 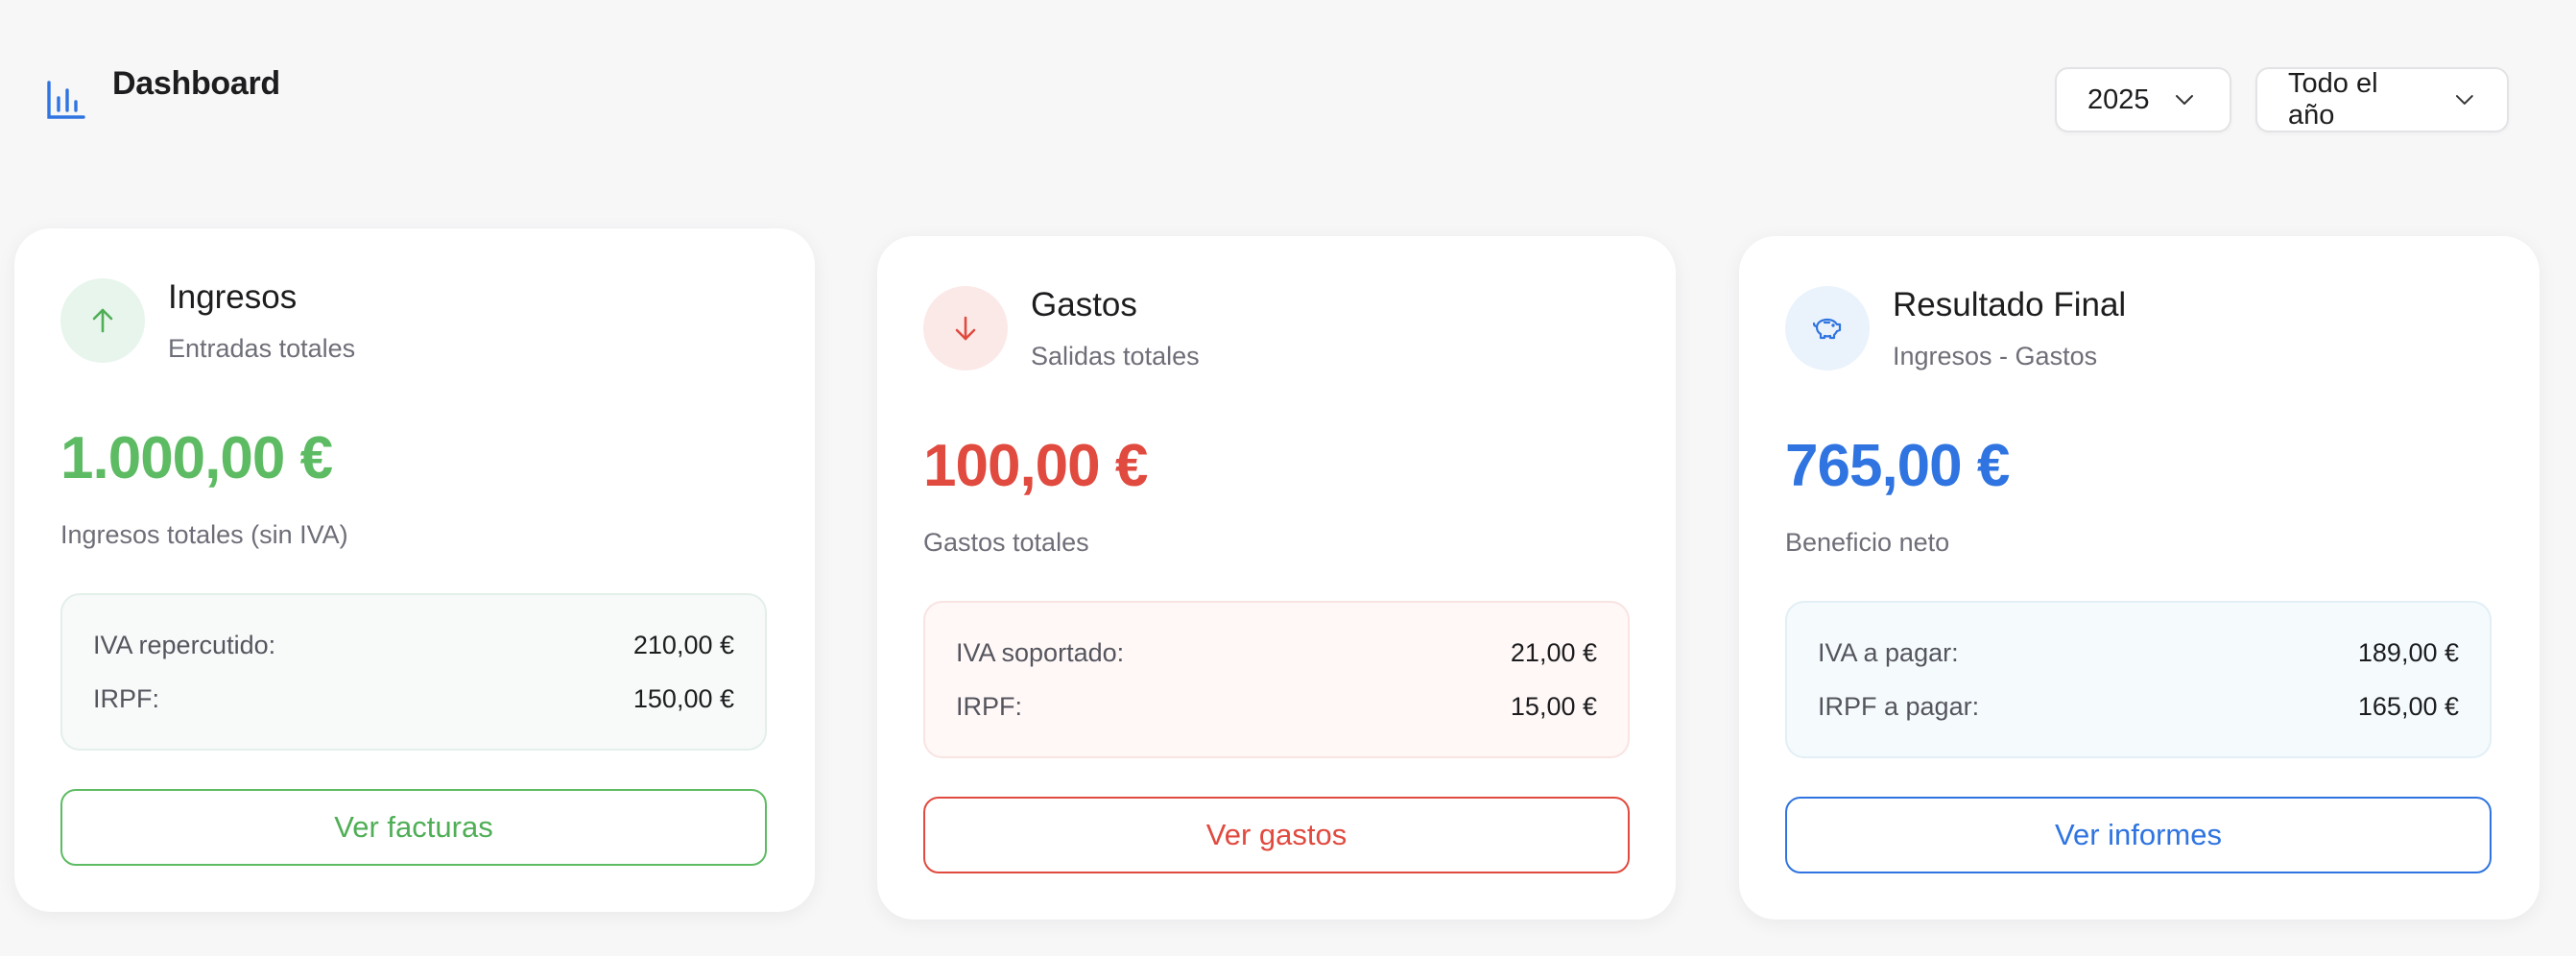 I want to click on bar-chart-icon, so click(x=66, y=100).